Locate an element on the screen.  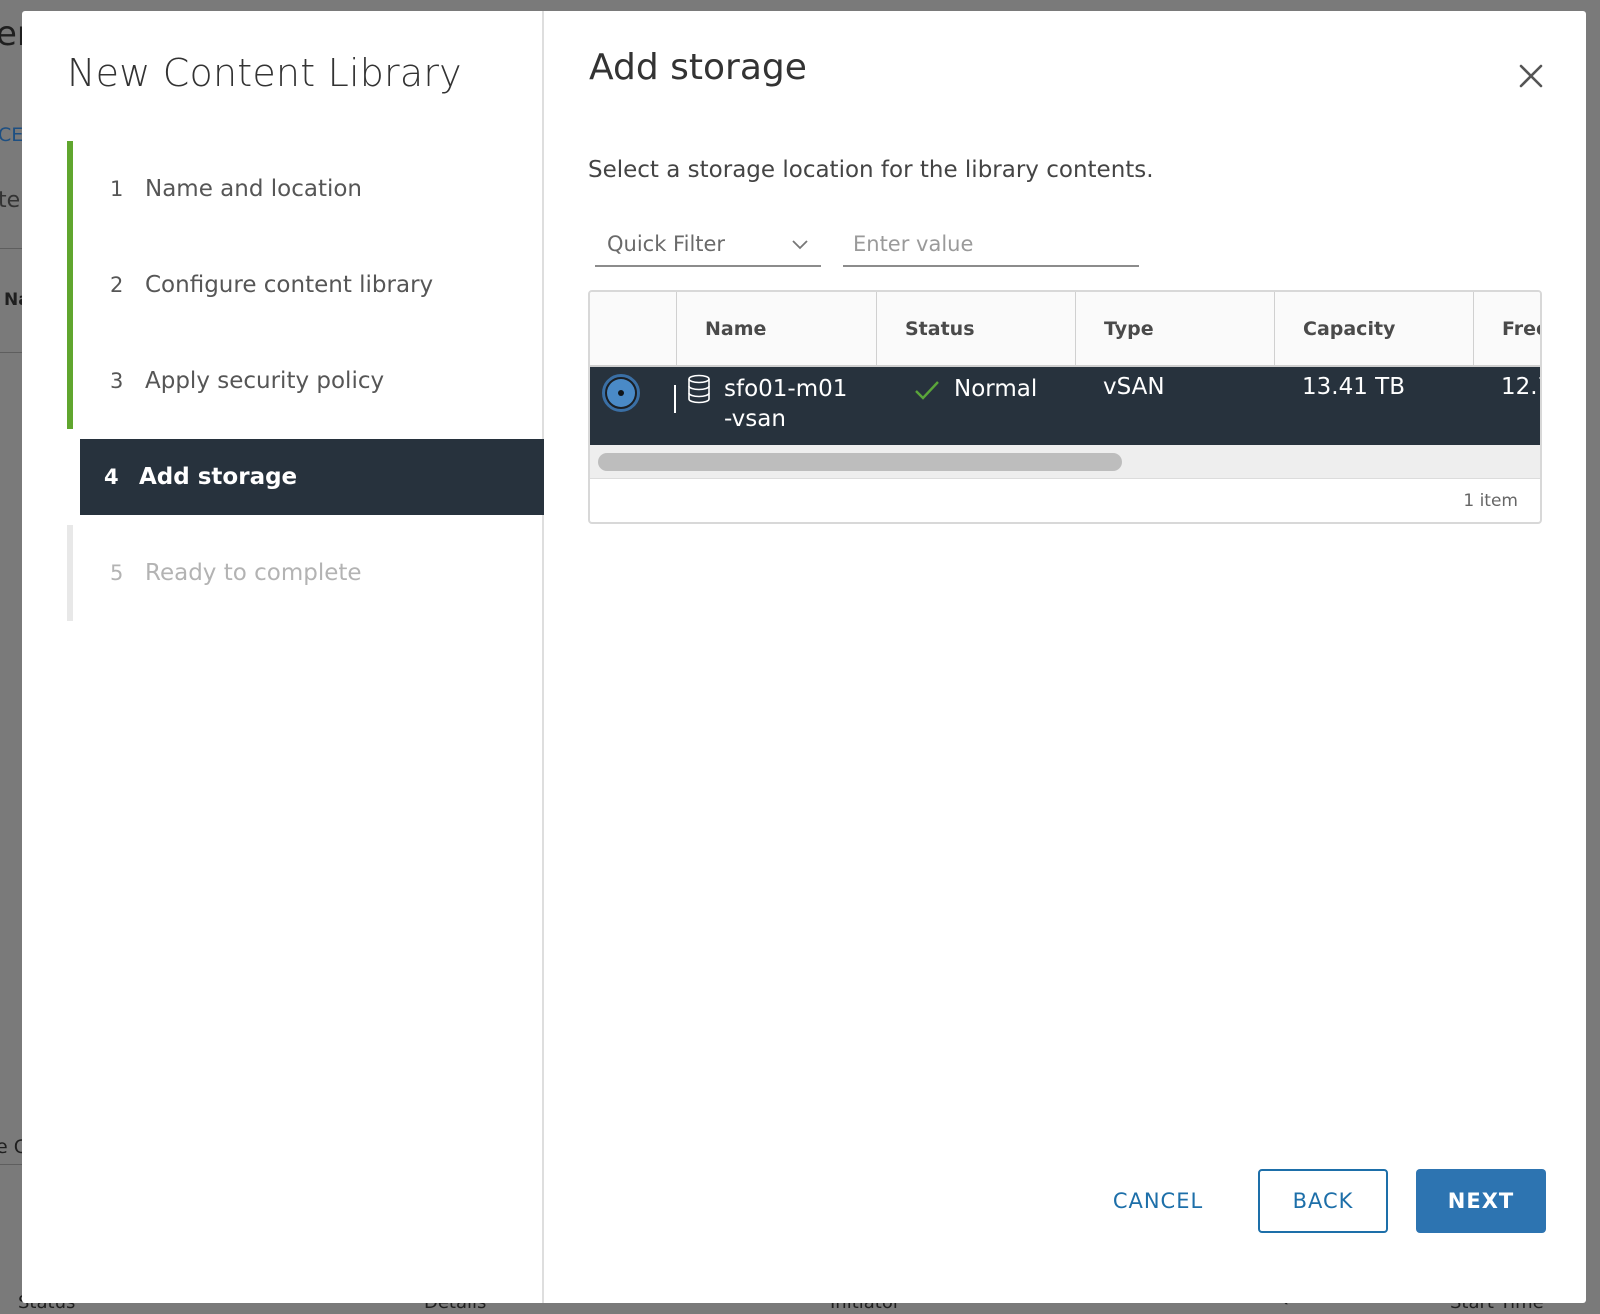
step-ready-to-complete: 5 Ready to complete is located at coordinates (305, 573).